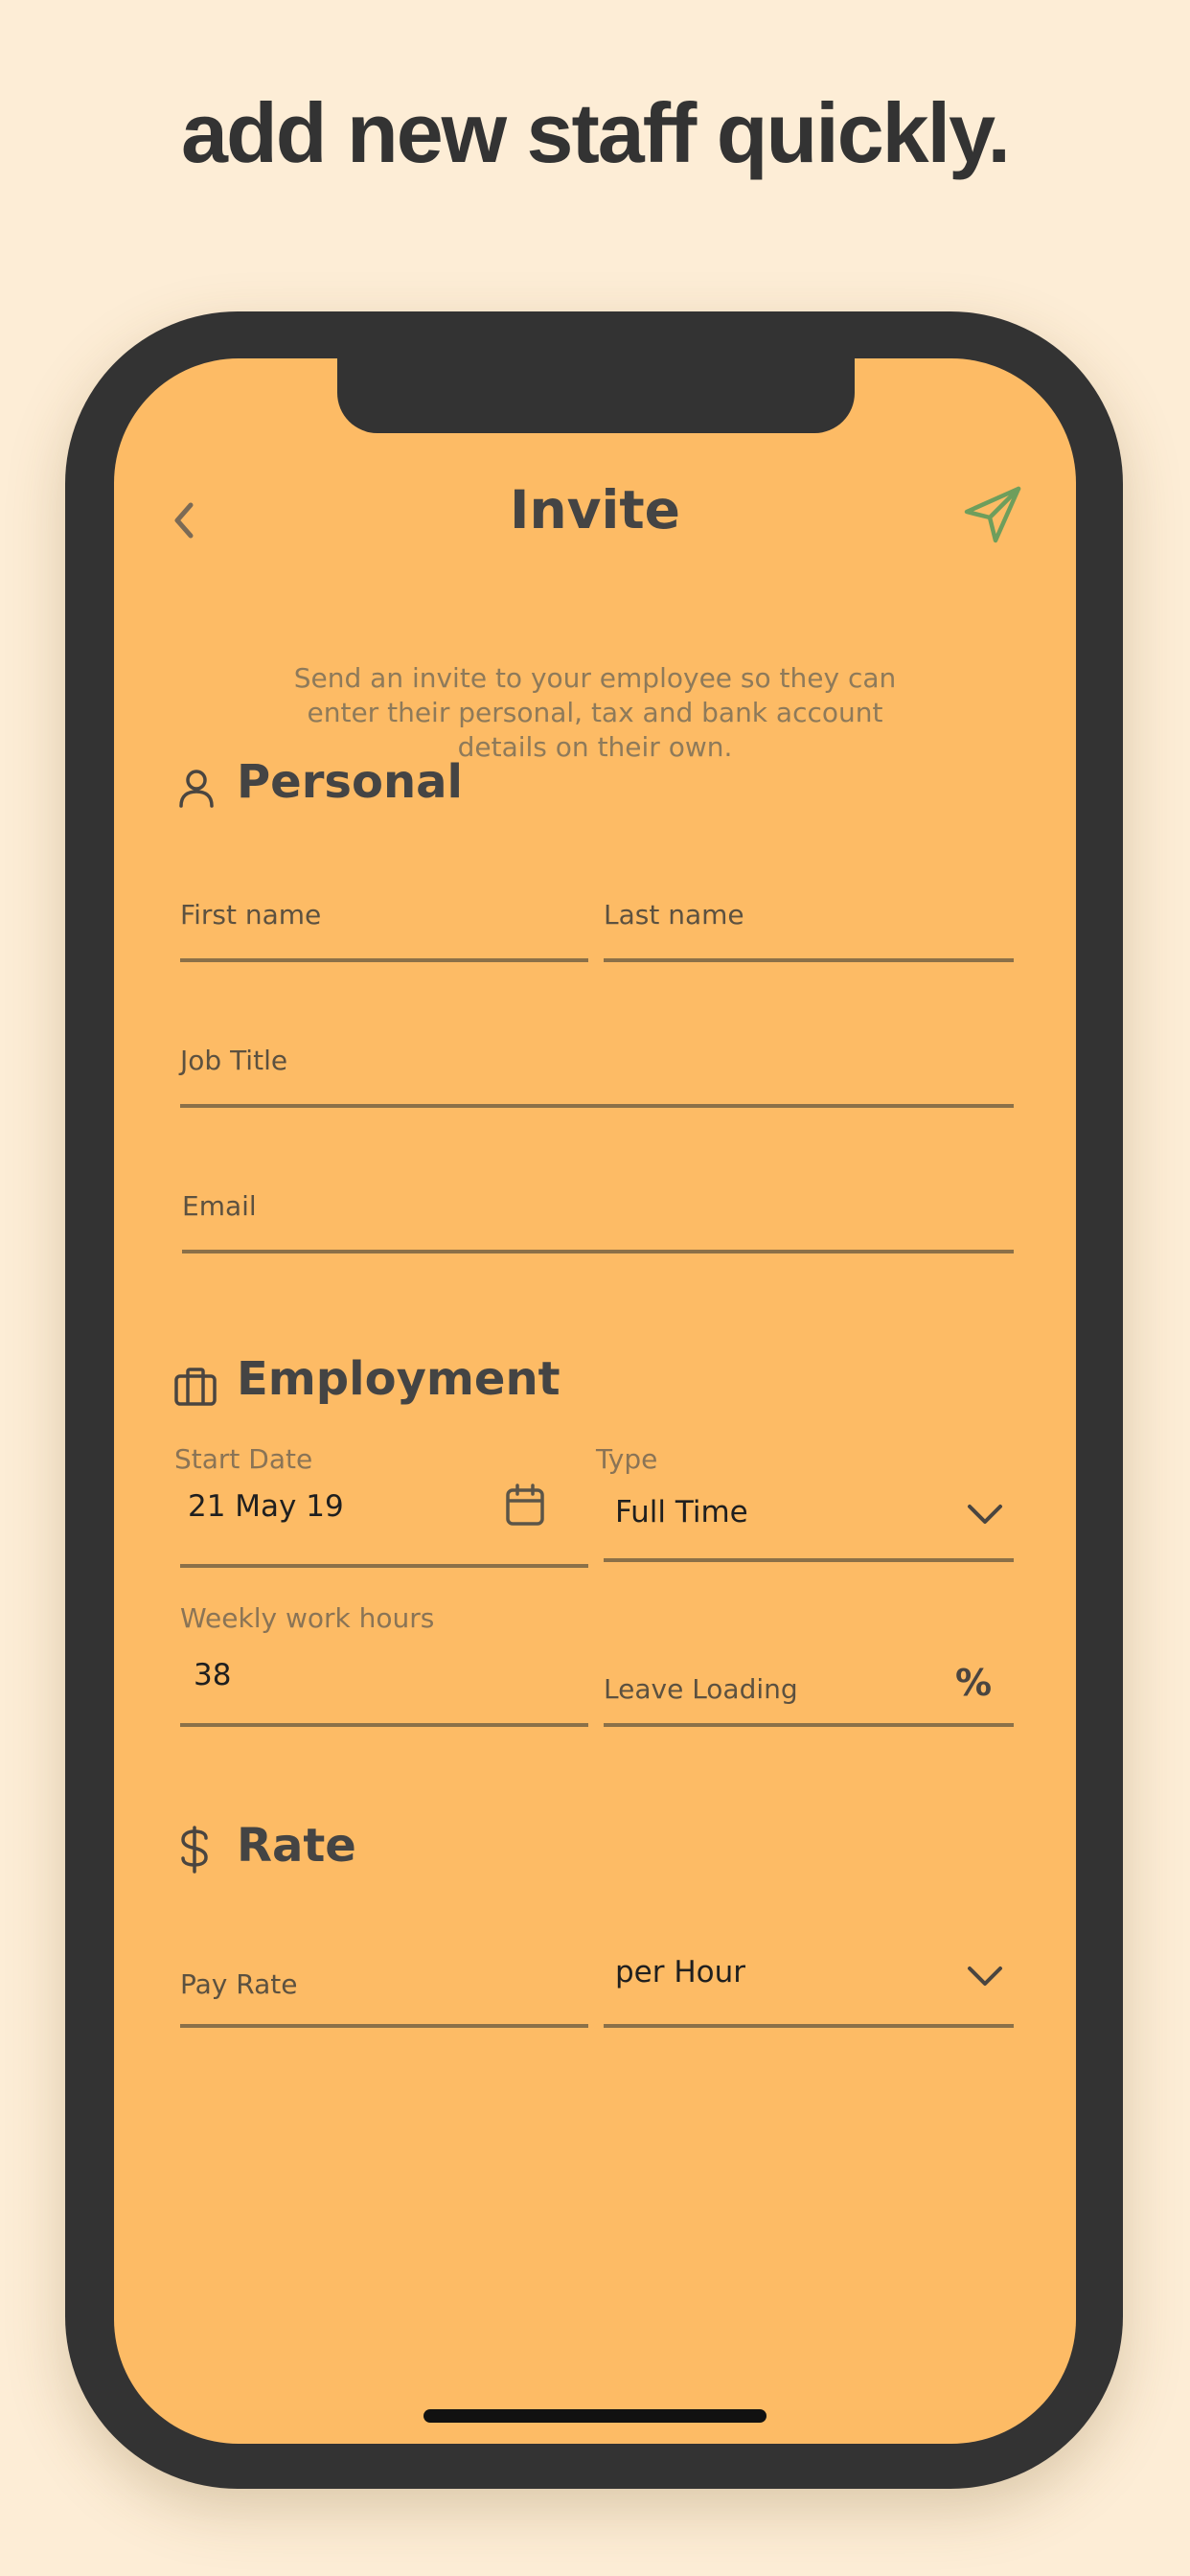 This screenshot has height=2576, width=1190. Describe the element at coordinates (381, 1506) in the screenshot. I see `start-date-field: Start Date 21 May 19` at that location.